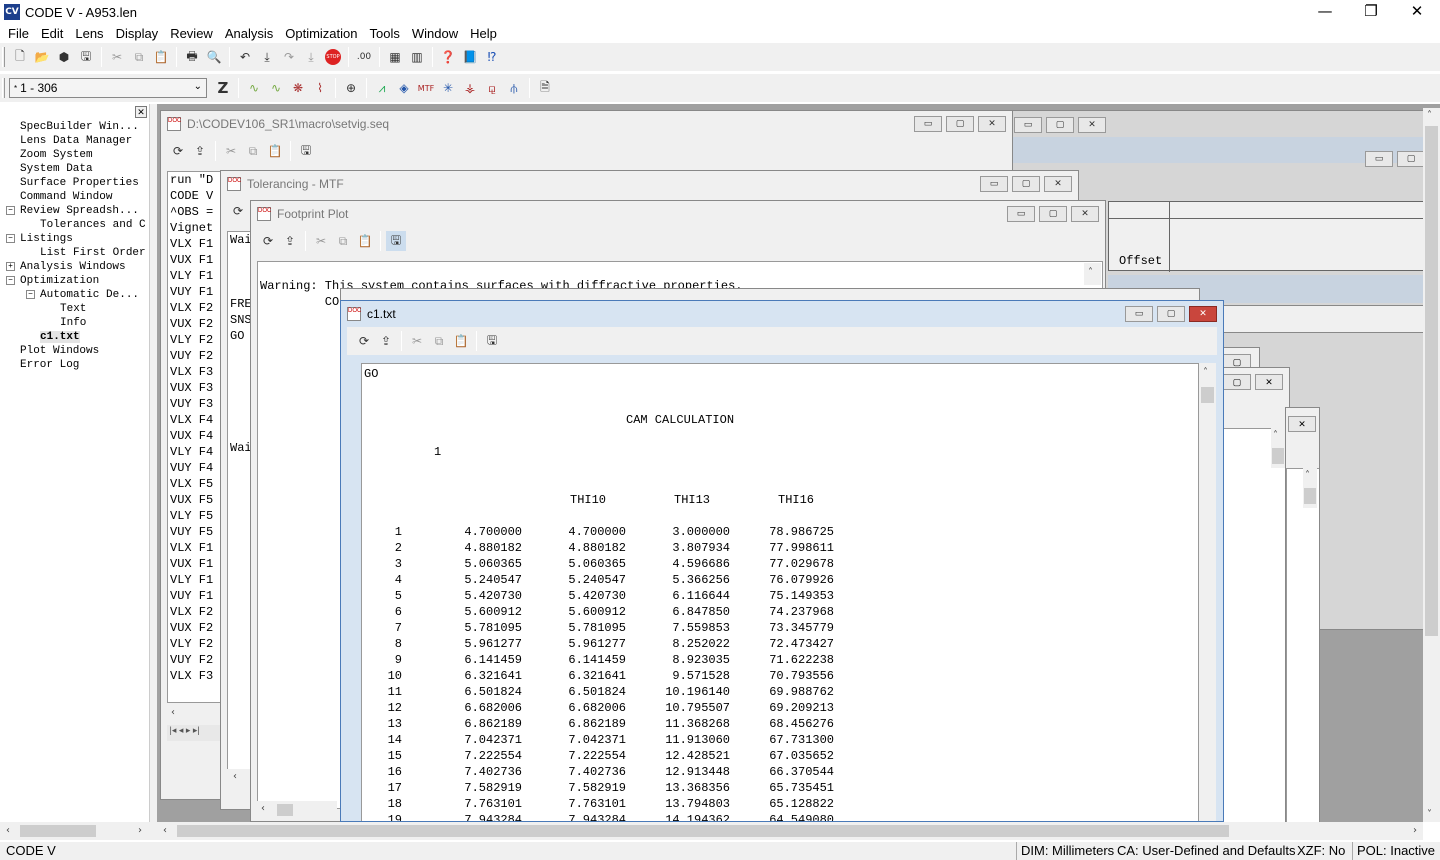  I want to click on distortion-icon: ⫛, so click(514, 88).